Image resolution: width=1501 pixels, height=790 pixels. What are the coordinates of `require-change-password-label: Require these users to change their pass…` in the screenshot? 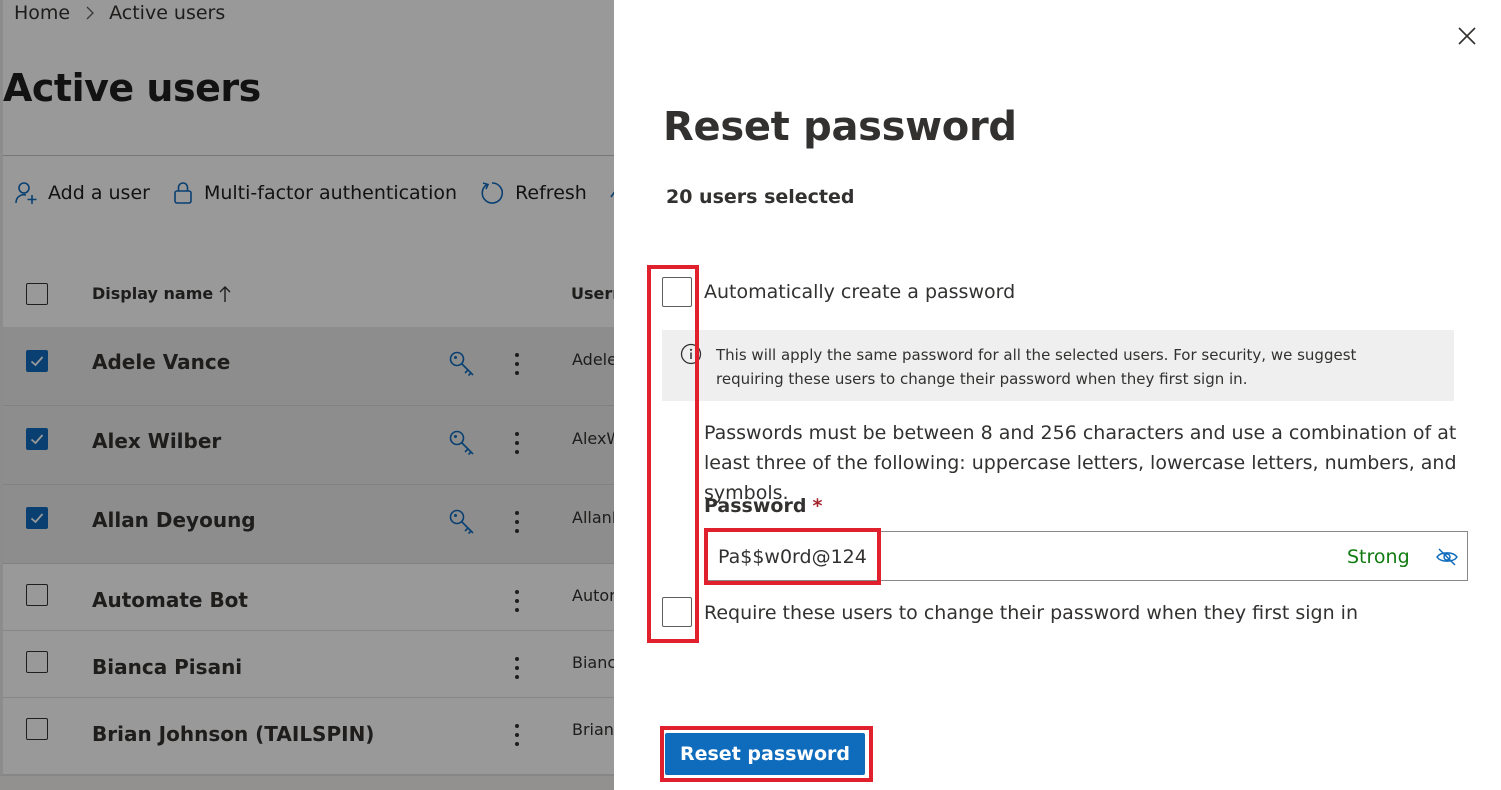 It's located at (1031, 613).